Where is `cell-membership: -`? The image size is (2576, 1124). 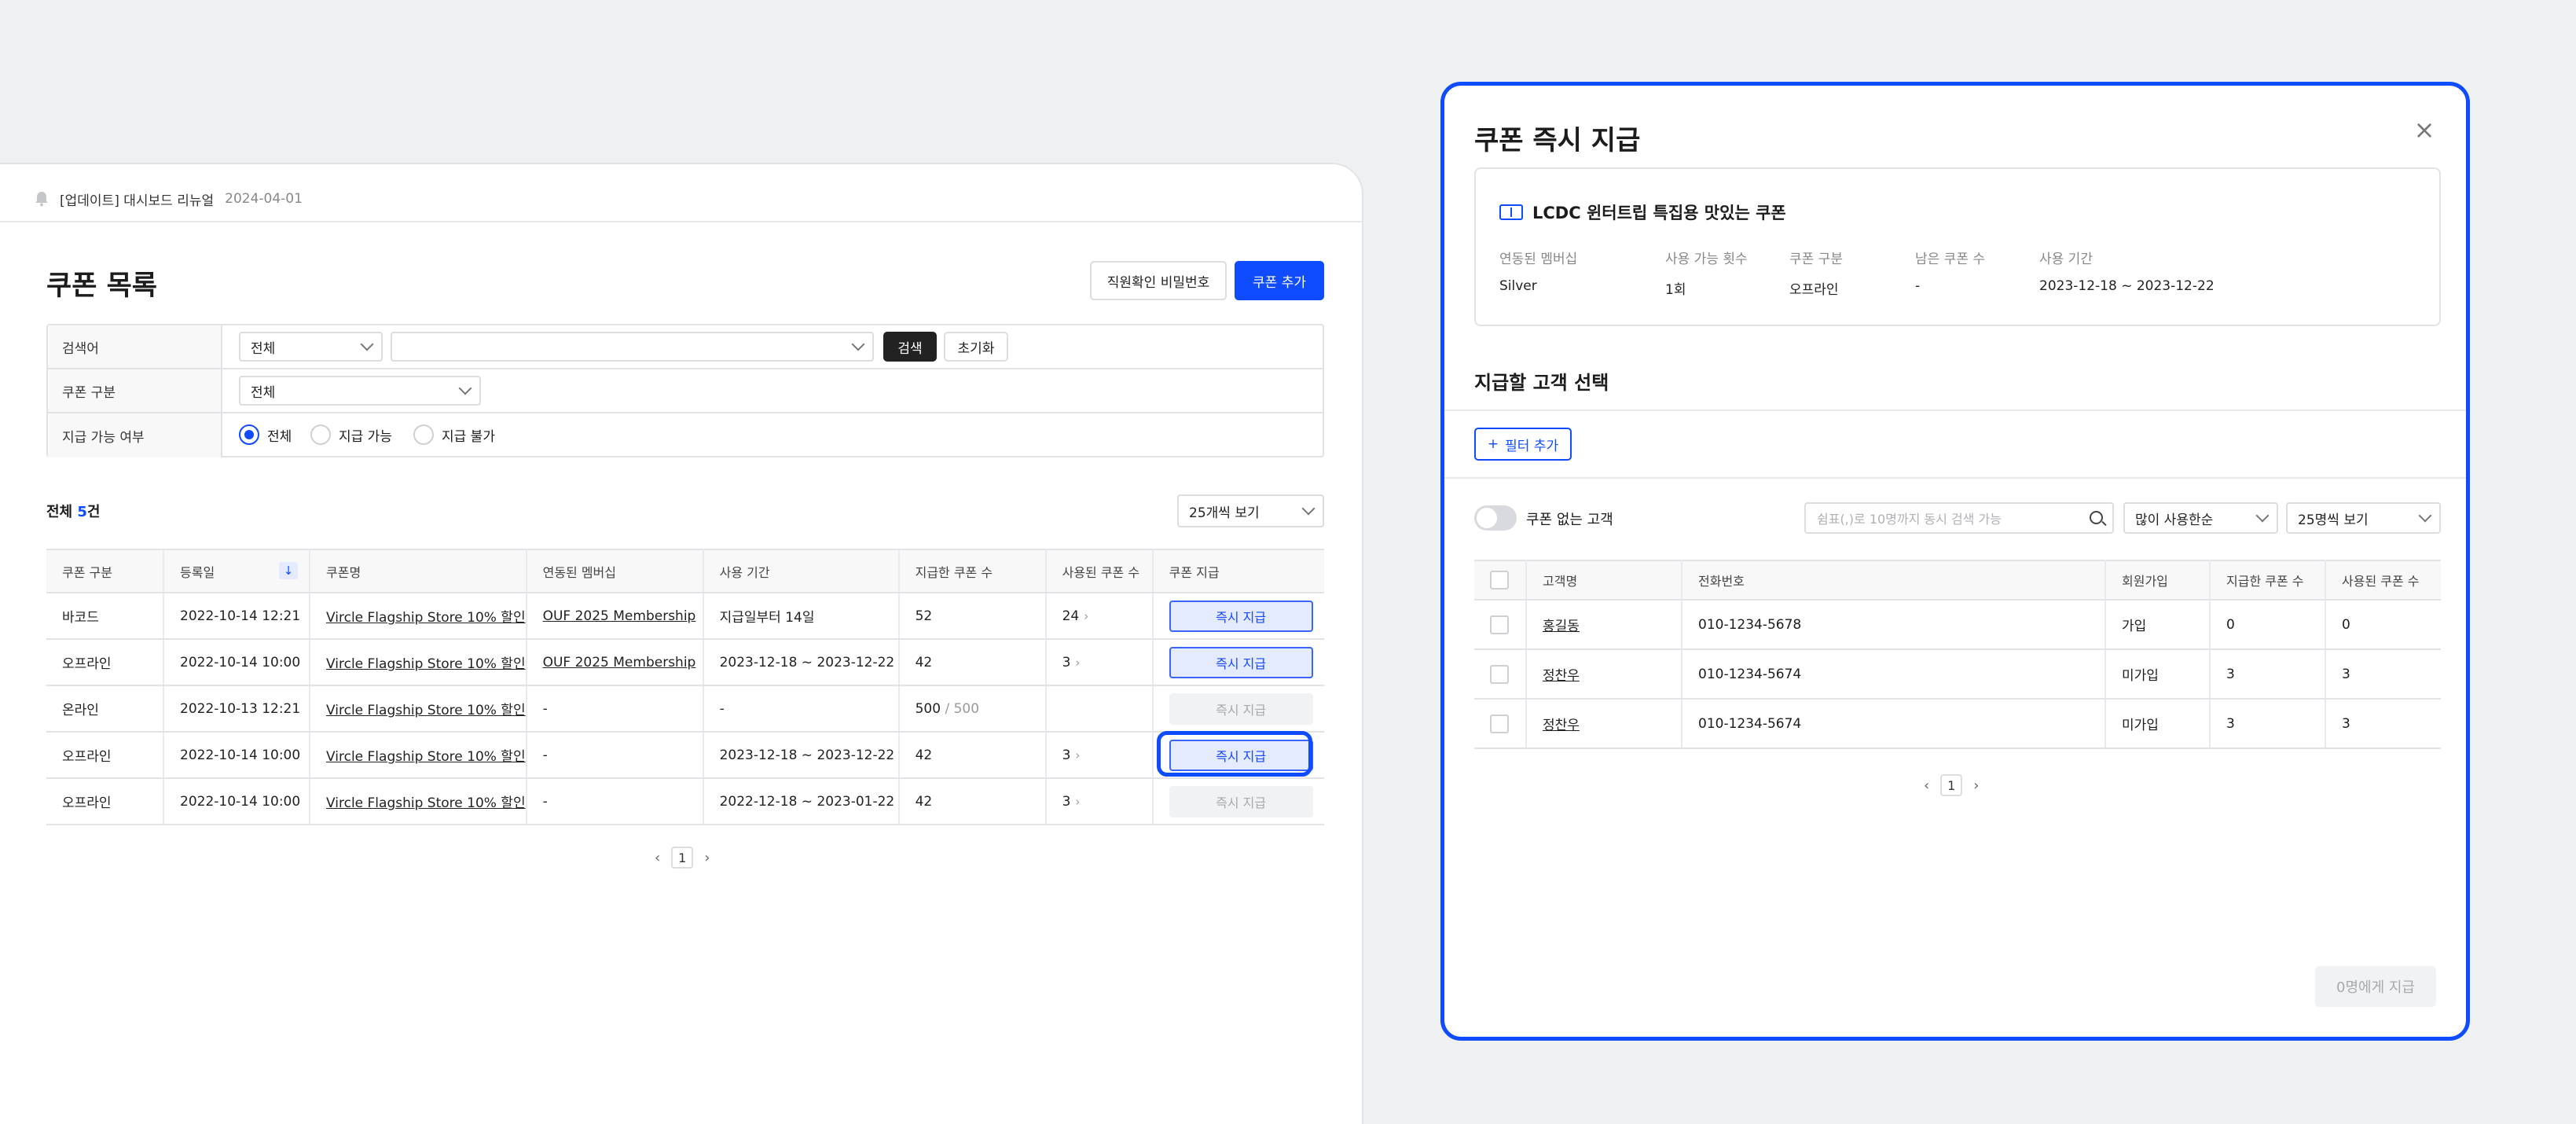
cell-membership: - is located at coordinates (615, 801).